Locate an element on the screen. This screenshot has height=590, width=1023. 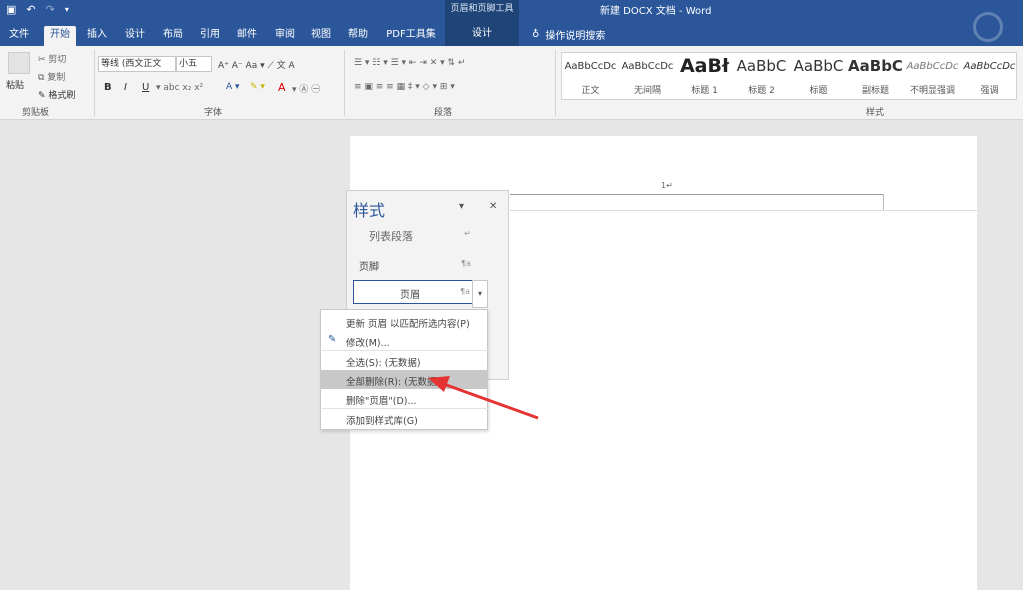
style-title: AaBbC 标题 is located at coordinates (818, 76).